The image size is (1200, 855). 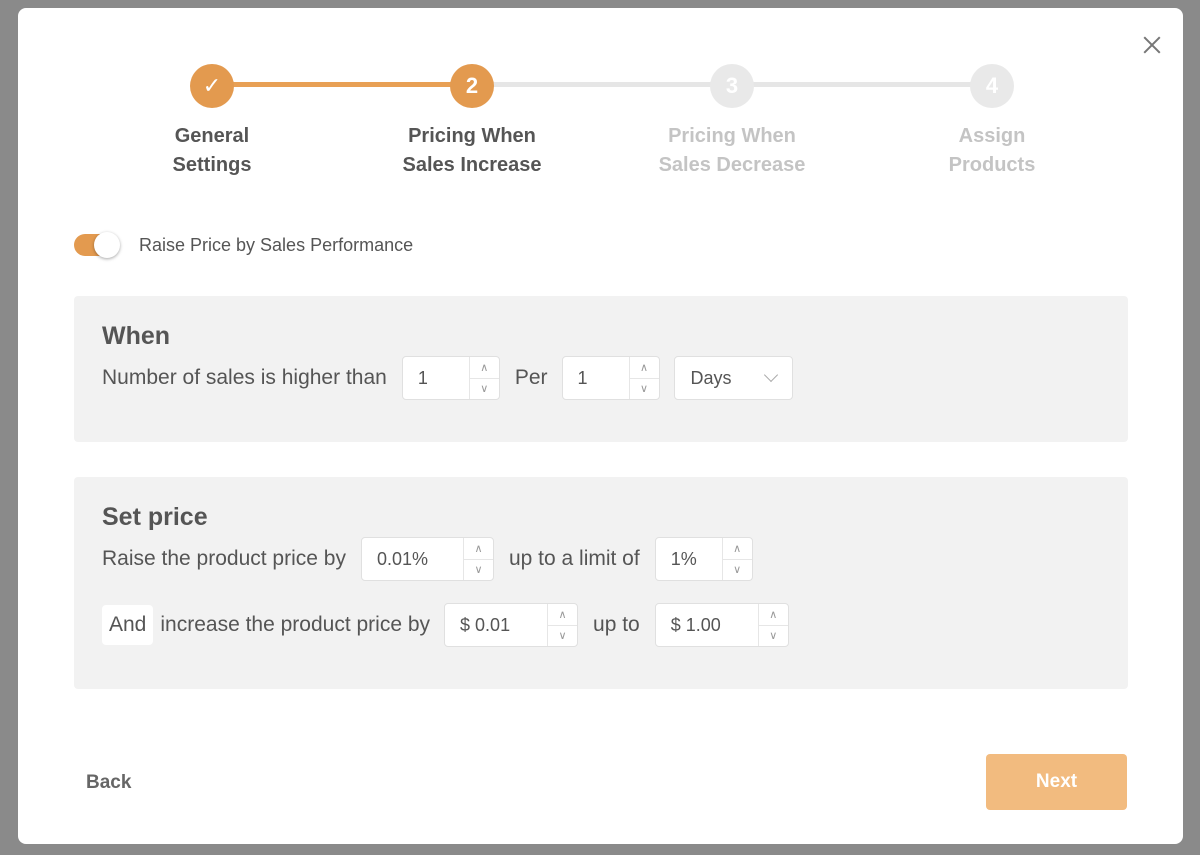 I want to click on step-label: Pricing When Sales Decrease, so click(x=732, y=150).